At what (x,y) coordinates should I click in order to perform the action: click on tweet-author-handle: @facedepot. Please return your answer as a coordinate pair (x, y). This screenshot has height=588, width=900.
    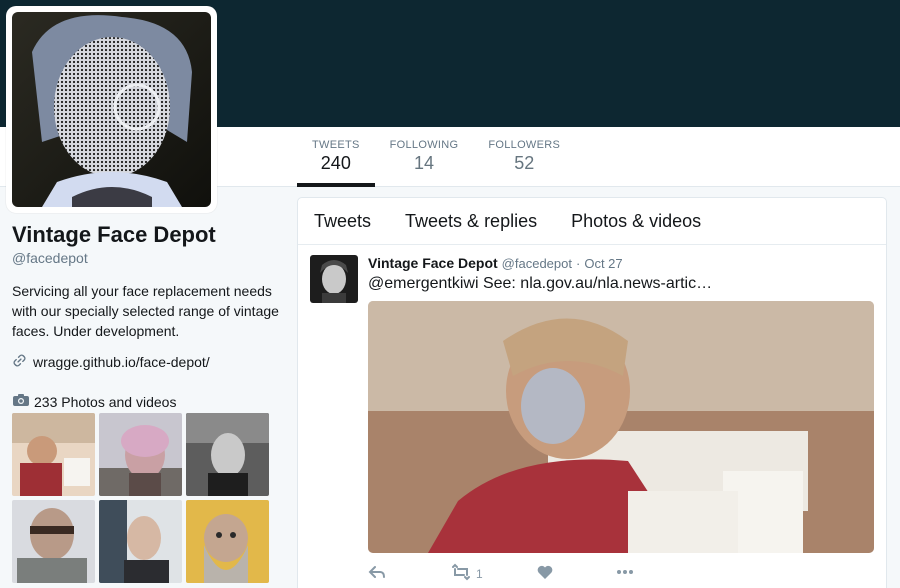
    Looking at the image, I should click on (537, 263).